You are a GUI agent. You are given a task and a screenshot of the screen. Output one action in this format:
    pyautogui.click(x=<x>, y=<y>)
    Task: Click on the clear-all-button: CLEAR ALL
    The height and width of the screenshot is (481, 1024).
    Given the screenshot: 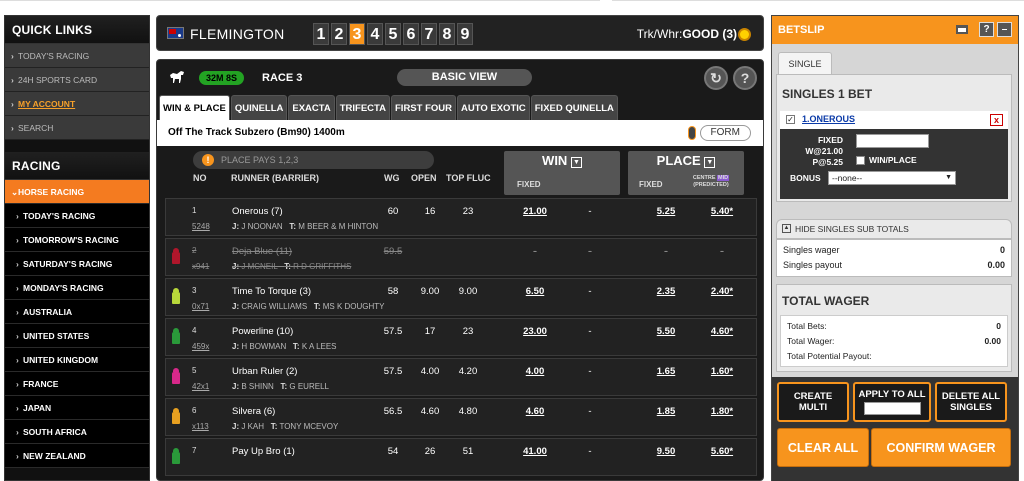 What is the action you would take?
    pyautogui.click(x=823, y=447)
    